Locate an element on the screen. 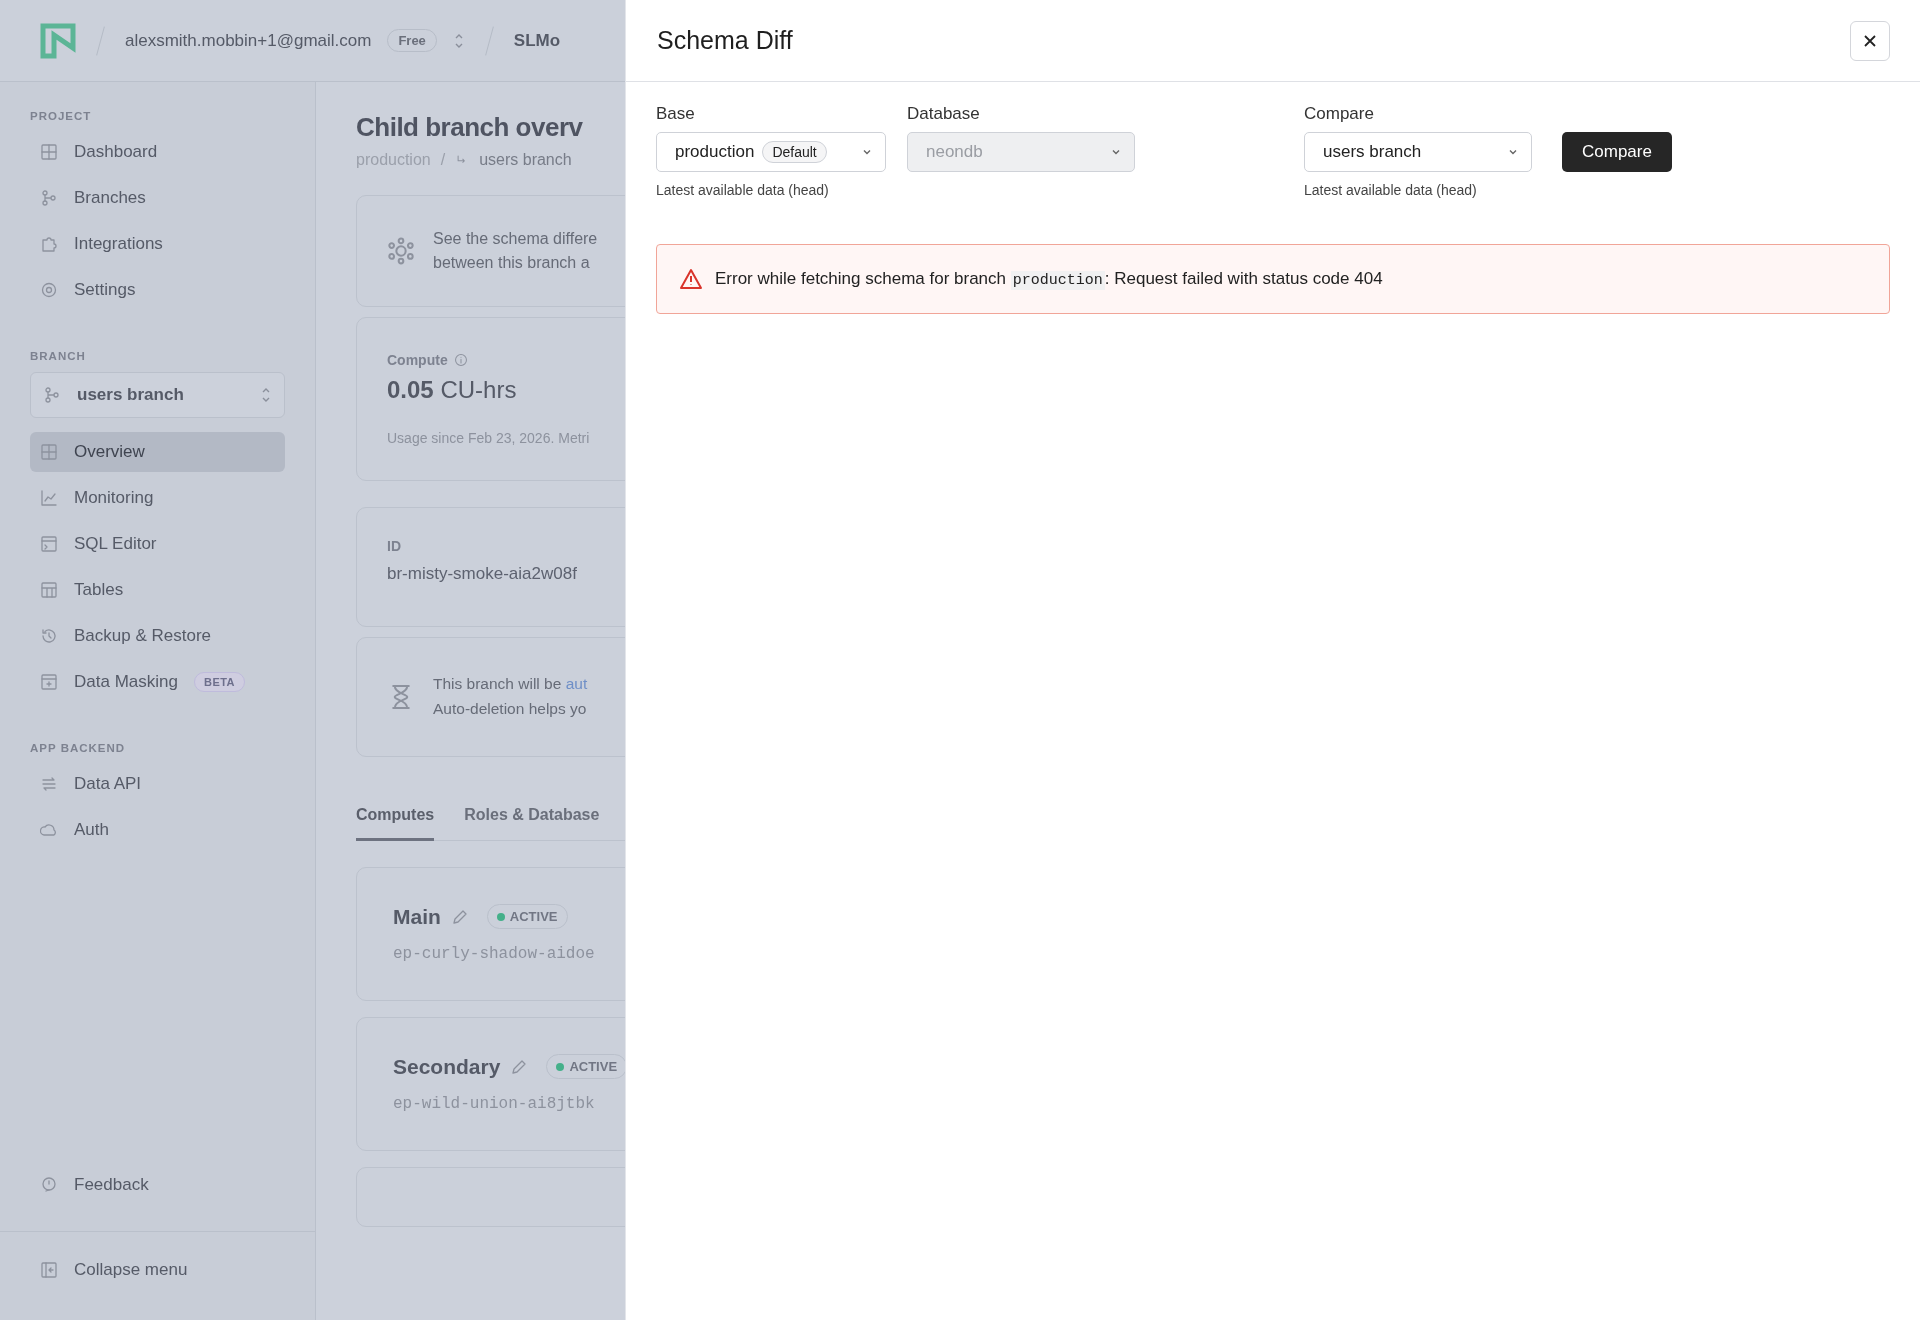  breadcrumb-item: users branch is located at coordinates (525, 160).